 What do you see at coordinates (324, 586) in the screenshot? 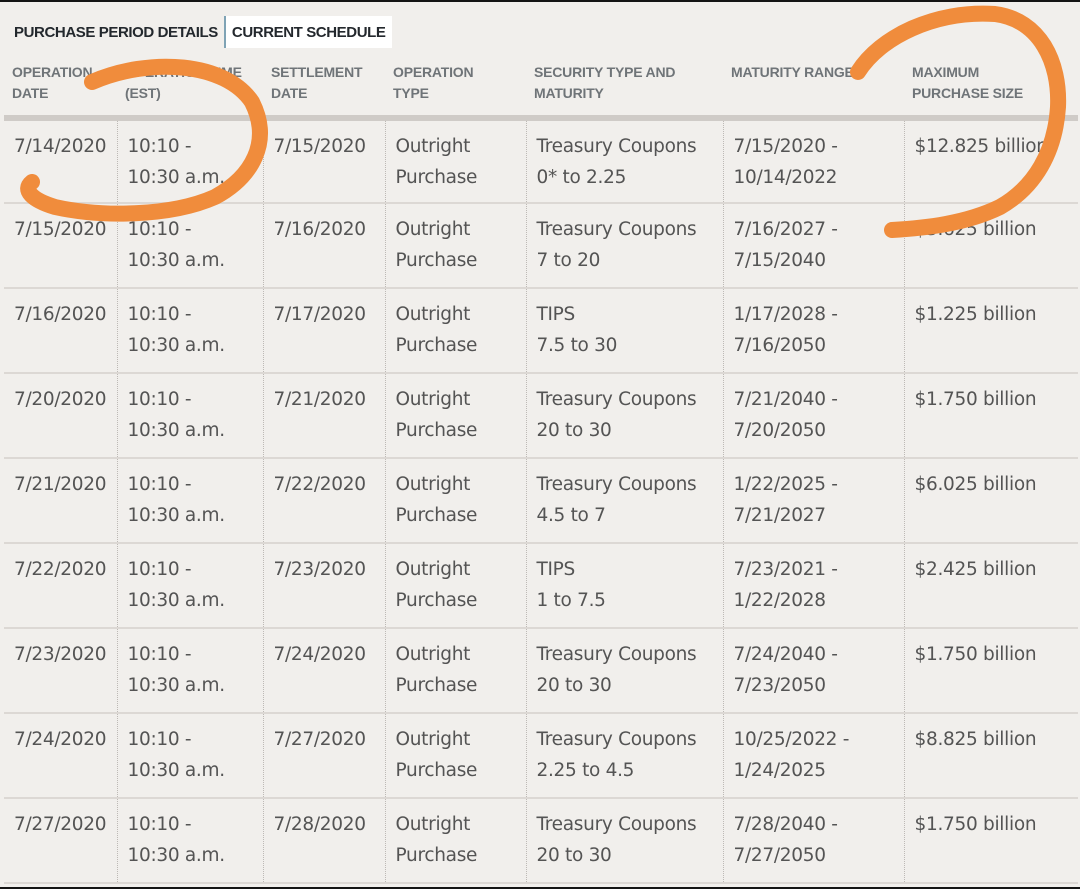
I see `cell-settlement-date: 7/23/2020` at bounding box center [324, 586].